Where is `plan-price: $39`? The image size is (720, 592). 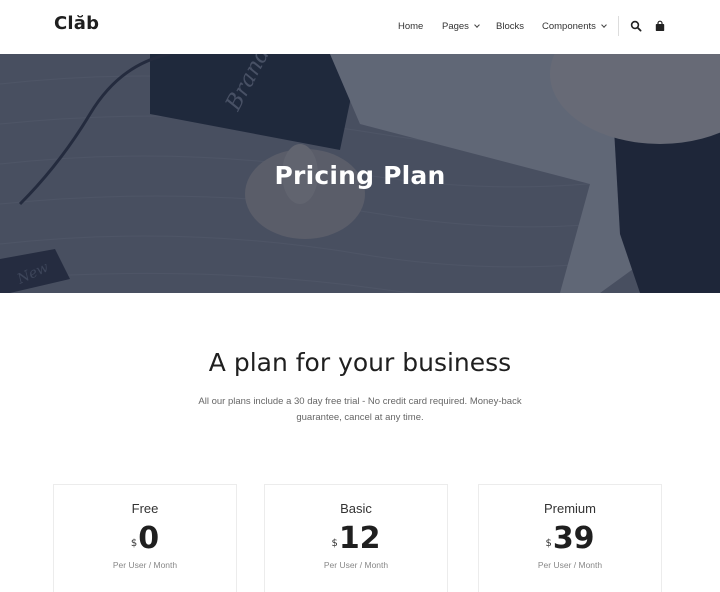 plan-price: $39 is located at coordinates (570, 538).